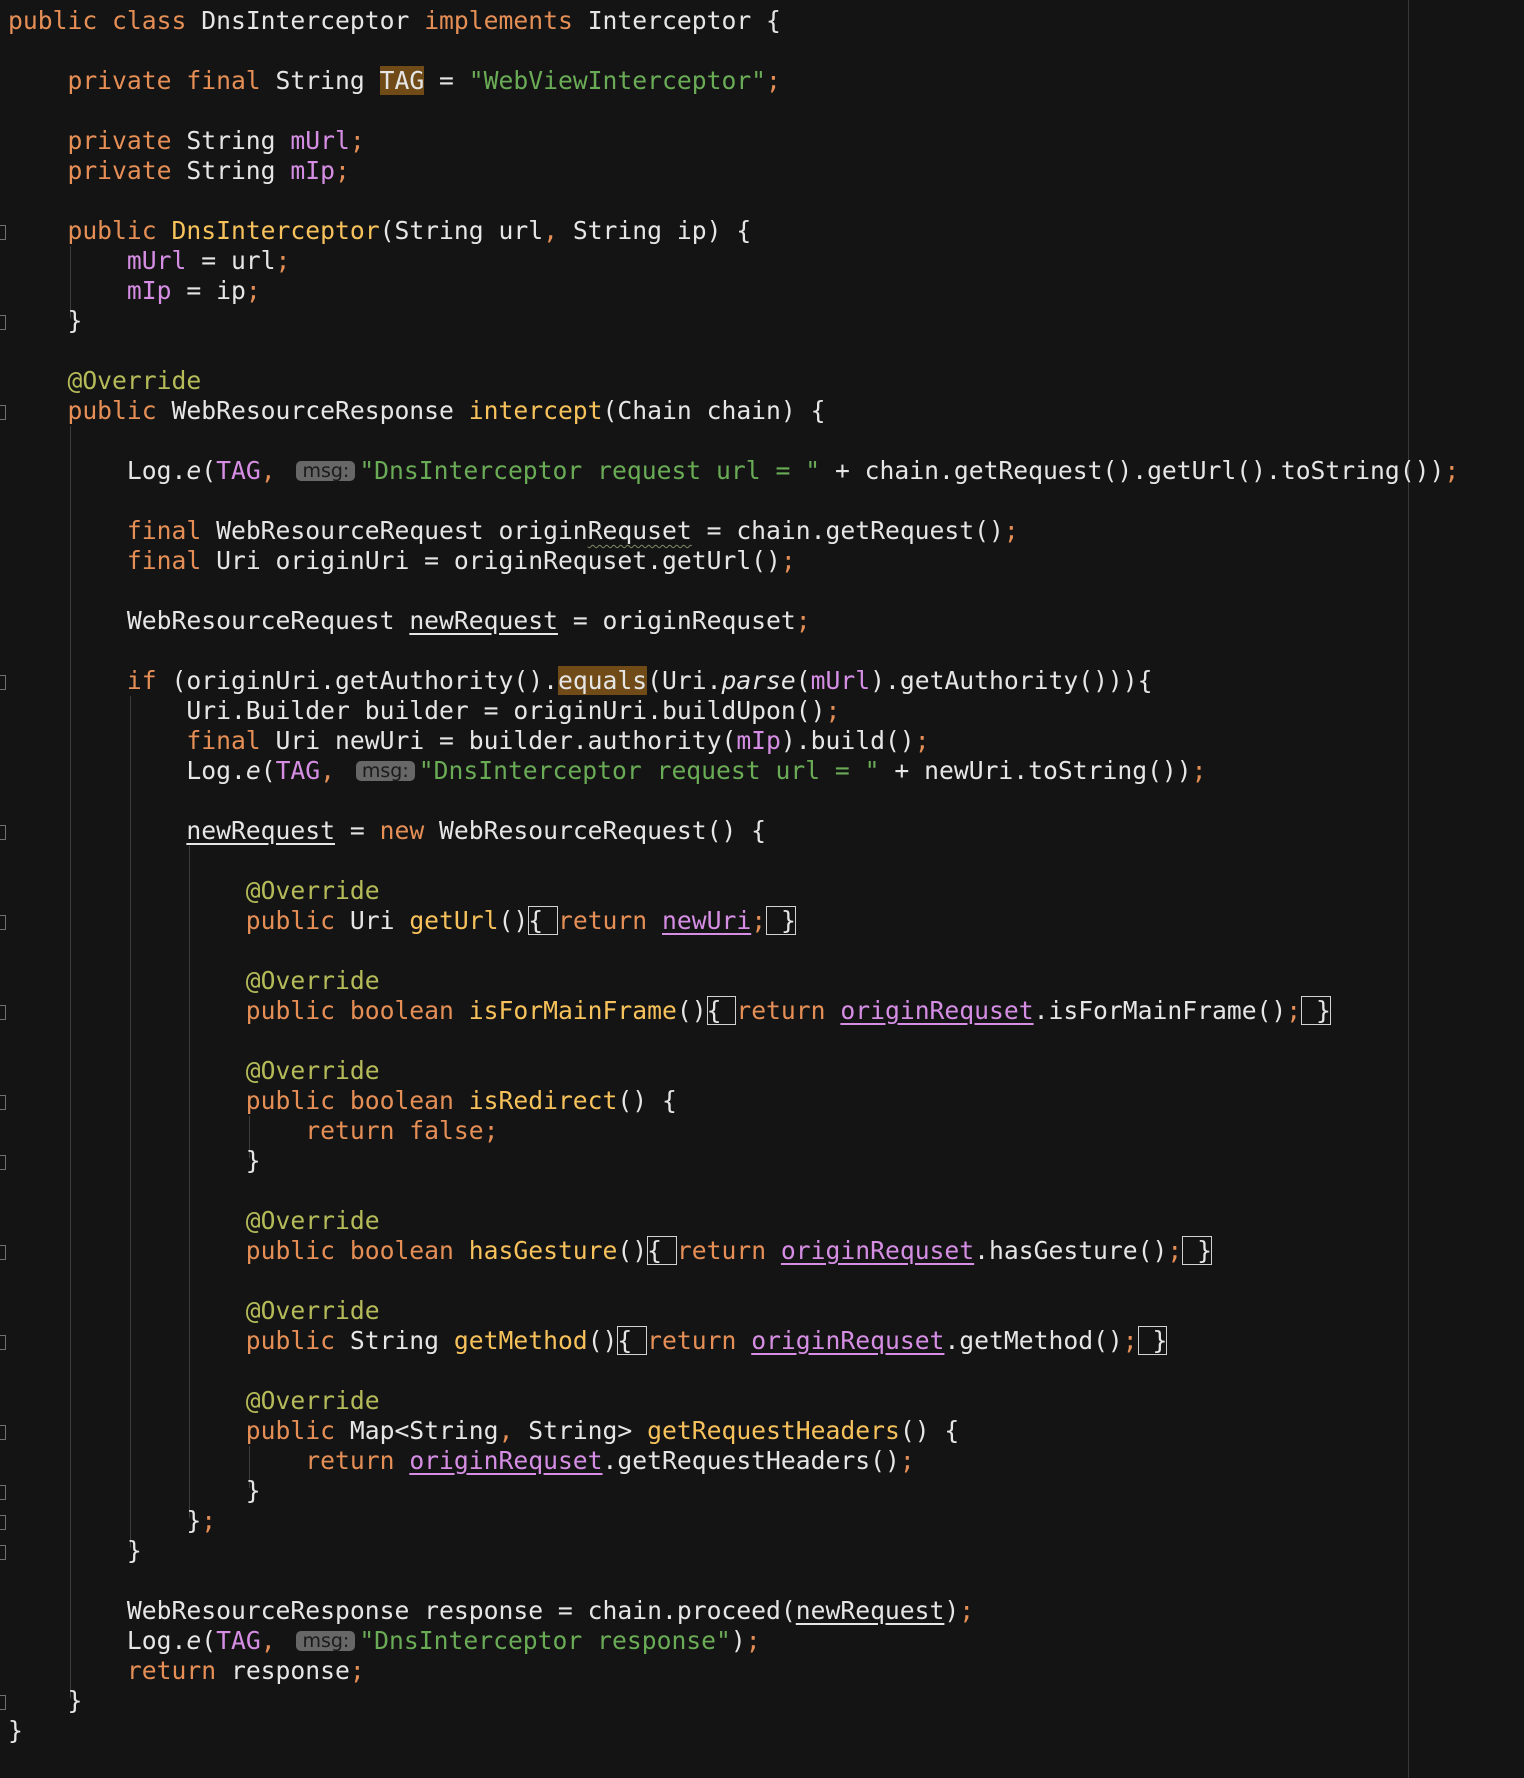  Describe the element at coordinates (134, 291) in the screenshot. I see `code-line: mIp = ip;` at that location.